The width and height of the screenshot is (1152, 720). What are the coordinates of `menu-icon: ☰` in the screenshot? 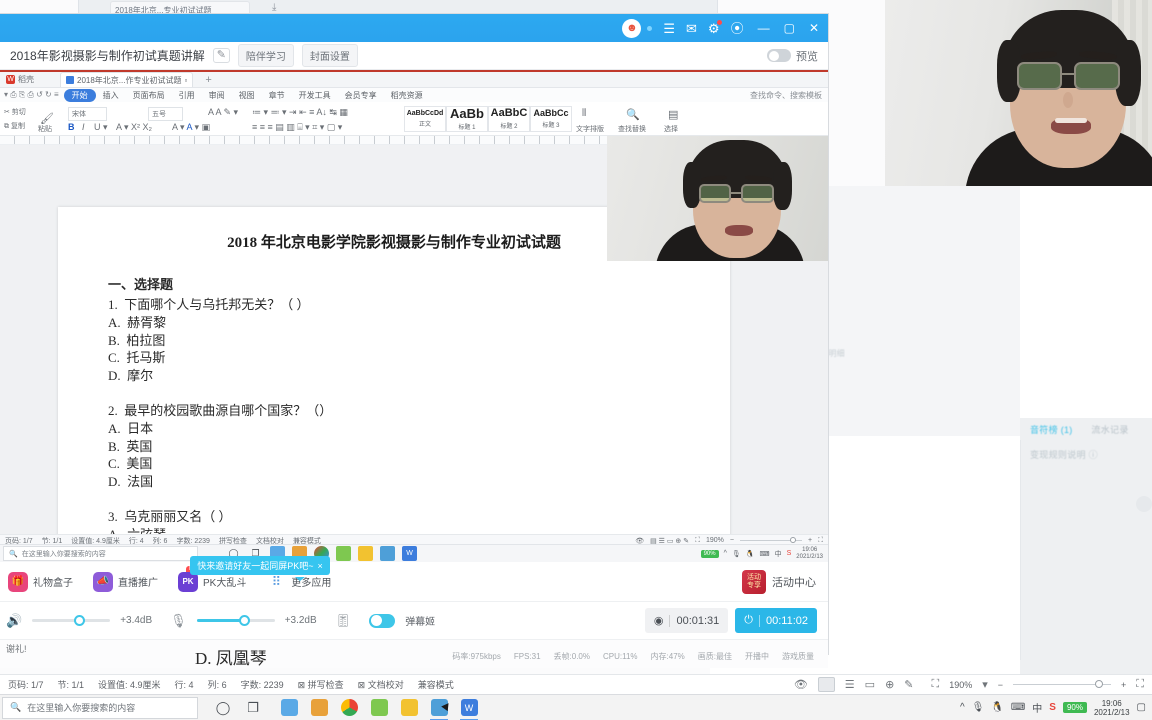 It's located at (669, 28).